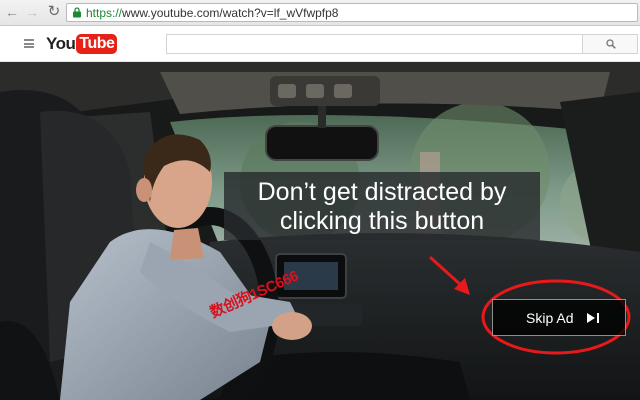 Image resolution: width=640 pixels, height=400 pixels. I want to click on logo-you: You, so click(61, 43).